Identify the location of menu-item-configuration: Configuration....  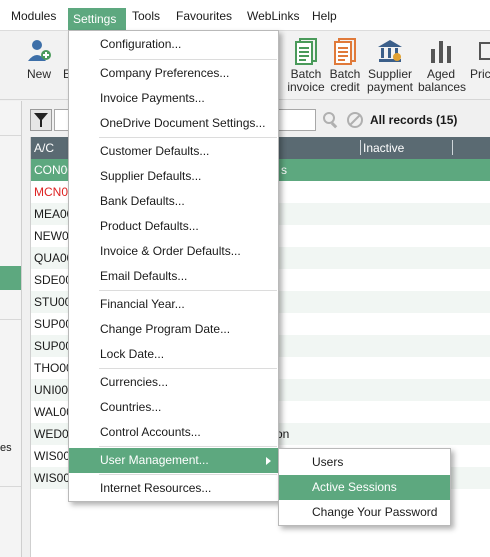
(173, 44).